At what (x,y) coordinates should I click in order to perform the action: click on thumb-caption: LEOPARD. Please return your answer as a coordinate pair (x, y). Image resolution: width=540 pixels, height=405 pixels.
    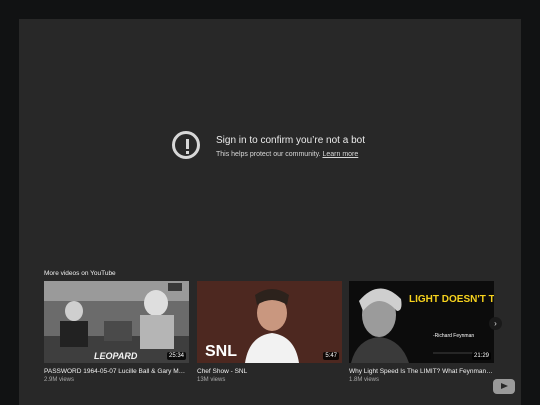
    Looking at the image, I should click on (116, 356).